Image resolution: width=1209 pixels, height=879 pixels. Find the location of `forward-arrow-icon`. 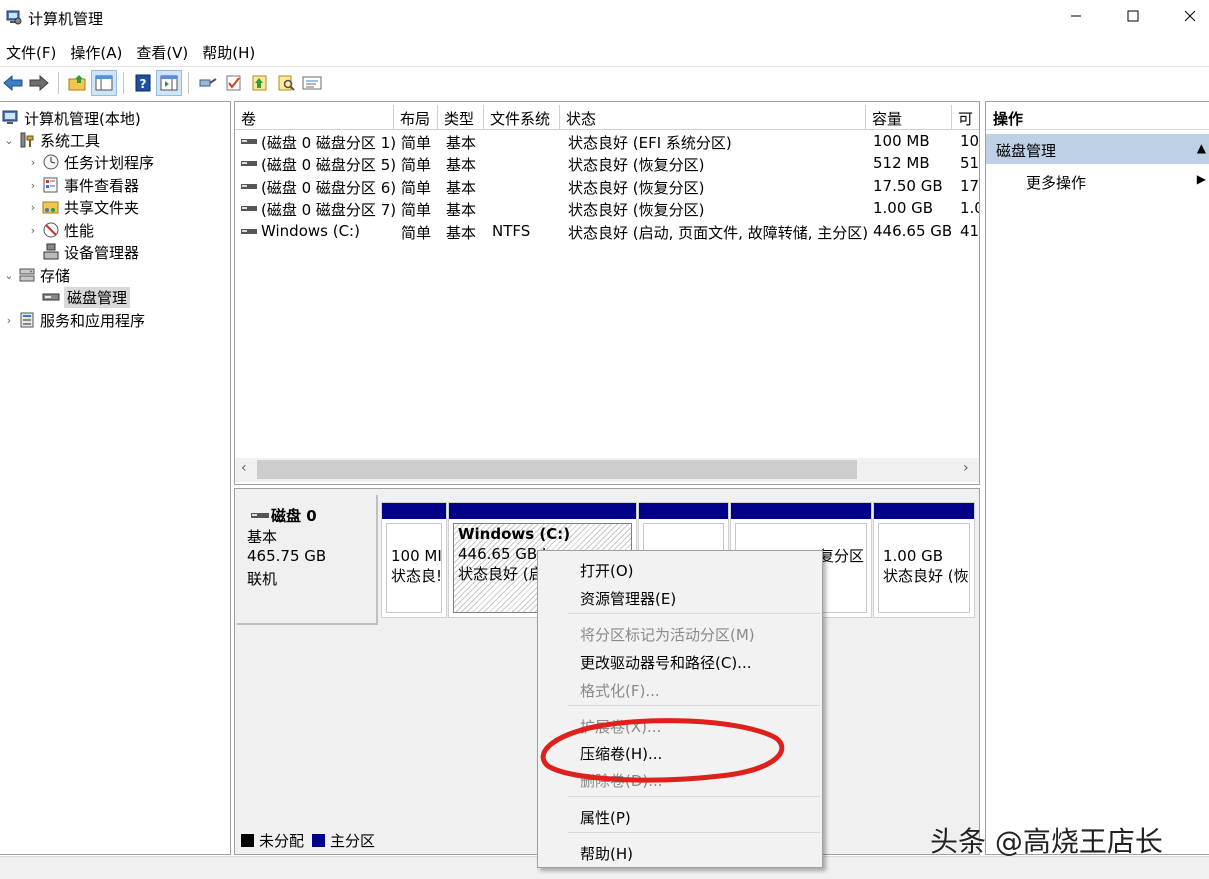

forward-arrow-icon is located at coordinates (39, 82).